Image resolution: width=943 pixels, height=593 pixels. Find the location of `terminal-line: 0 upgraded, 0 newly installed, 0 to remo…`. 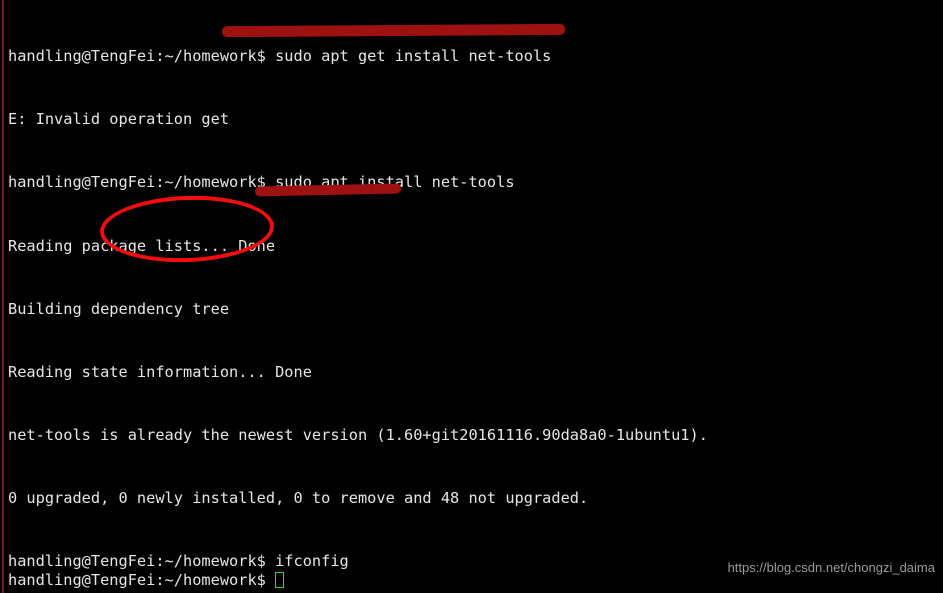

terminal-line: 0 upgraded, 0 newly installed, 0 to remo… is located at coordinates (298, 498).